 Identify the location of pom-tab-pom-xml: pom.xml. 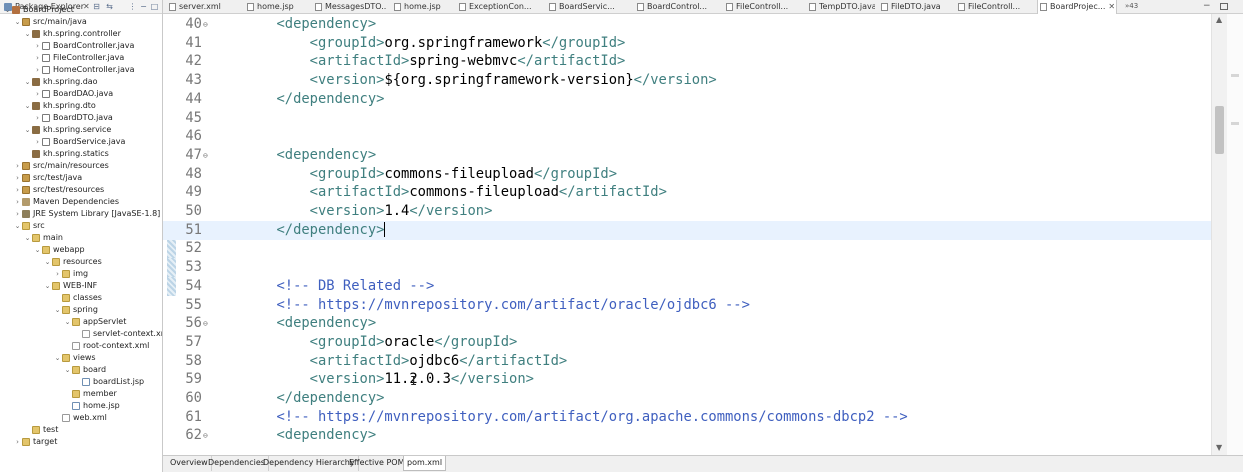
(425, 463).